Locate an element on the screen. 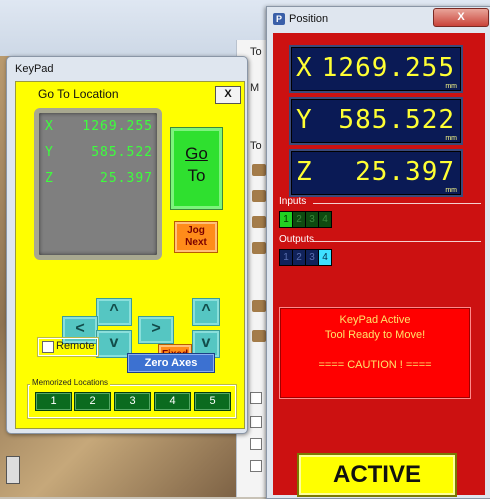 This screenshot has width=490, height=499. outputs-indicator-3: 3 is located at coordinates (312, 257).